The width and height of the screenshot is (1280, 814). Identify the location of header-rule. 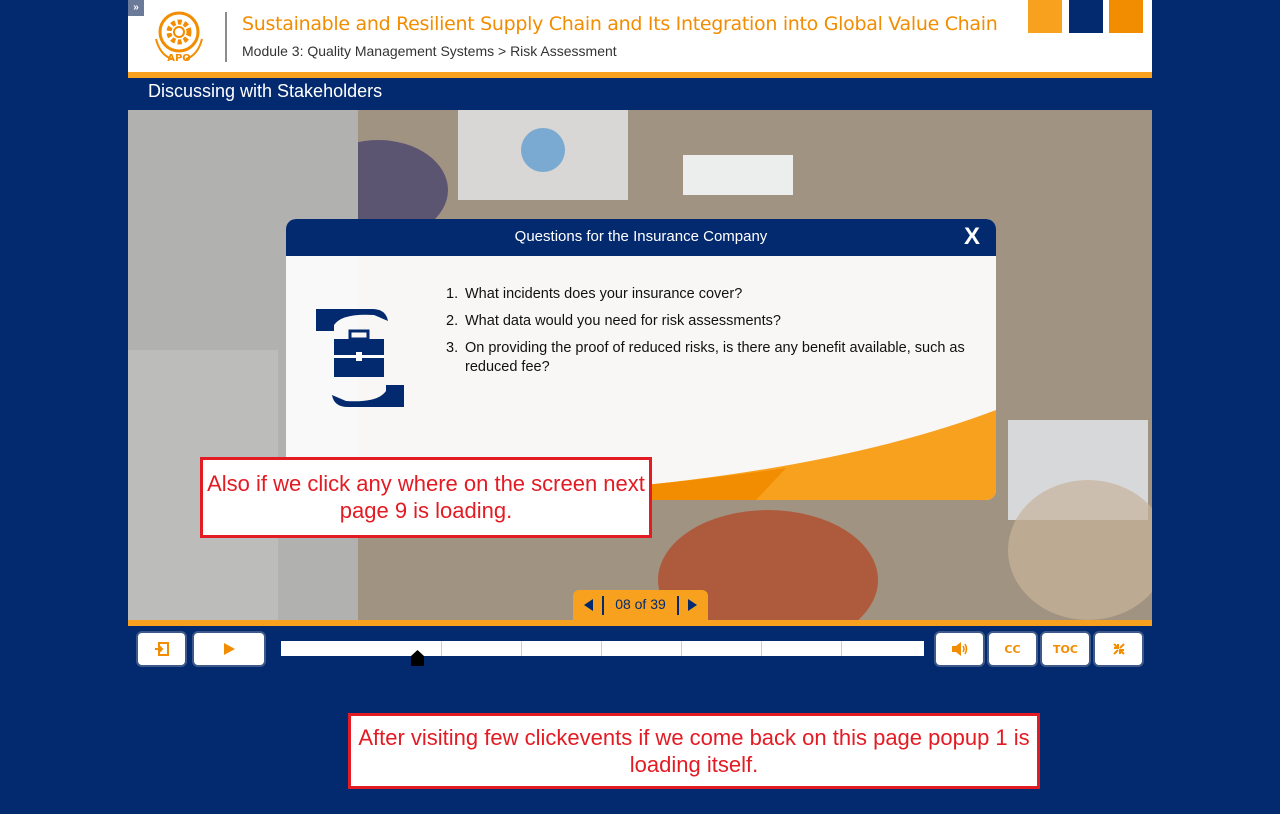
(640, 75).